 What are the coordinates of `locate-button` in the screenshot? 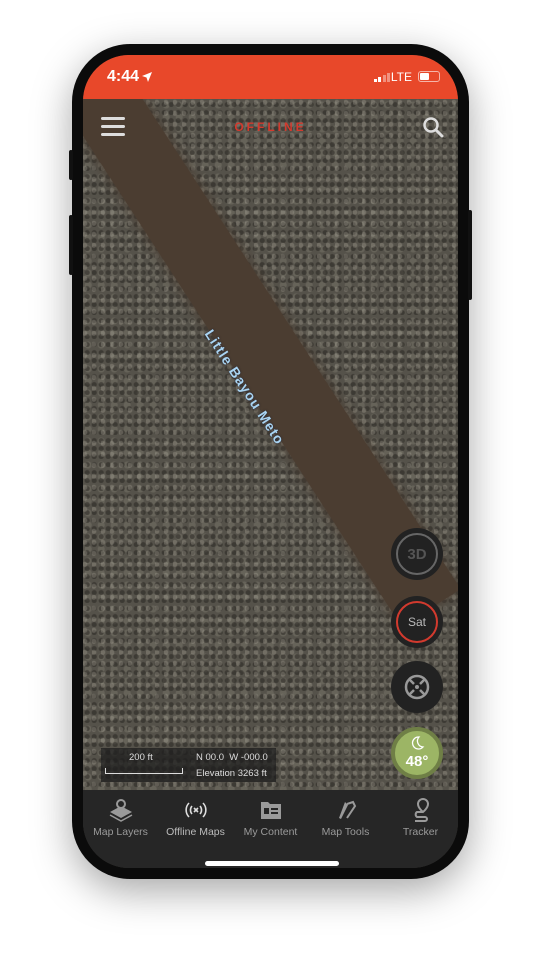 It's located at (417, 687).